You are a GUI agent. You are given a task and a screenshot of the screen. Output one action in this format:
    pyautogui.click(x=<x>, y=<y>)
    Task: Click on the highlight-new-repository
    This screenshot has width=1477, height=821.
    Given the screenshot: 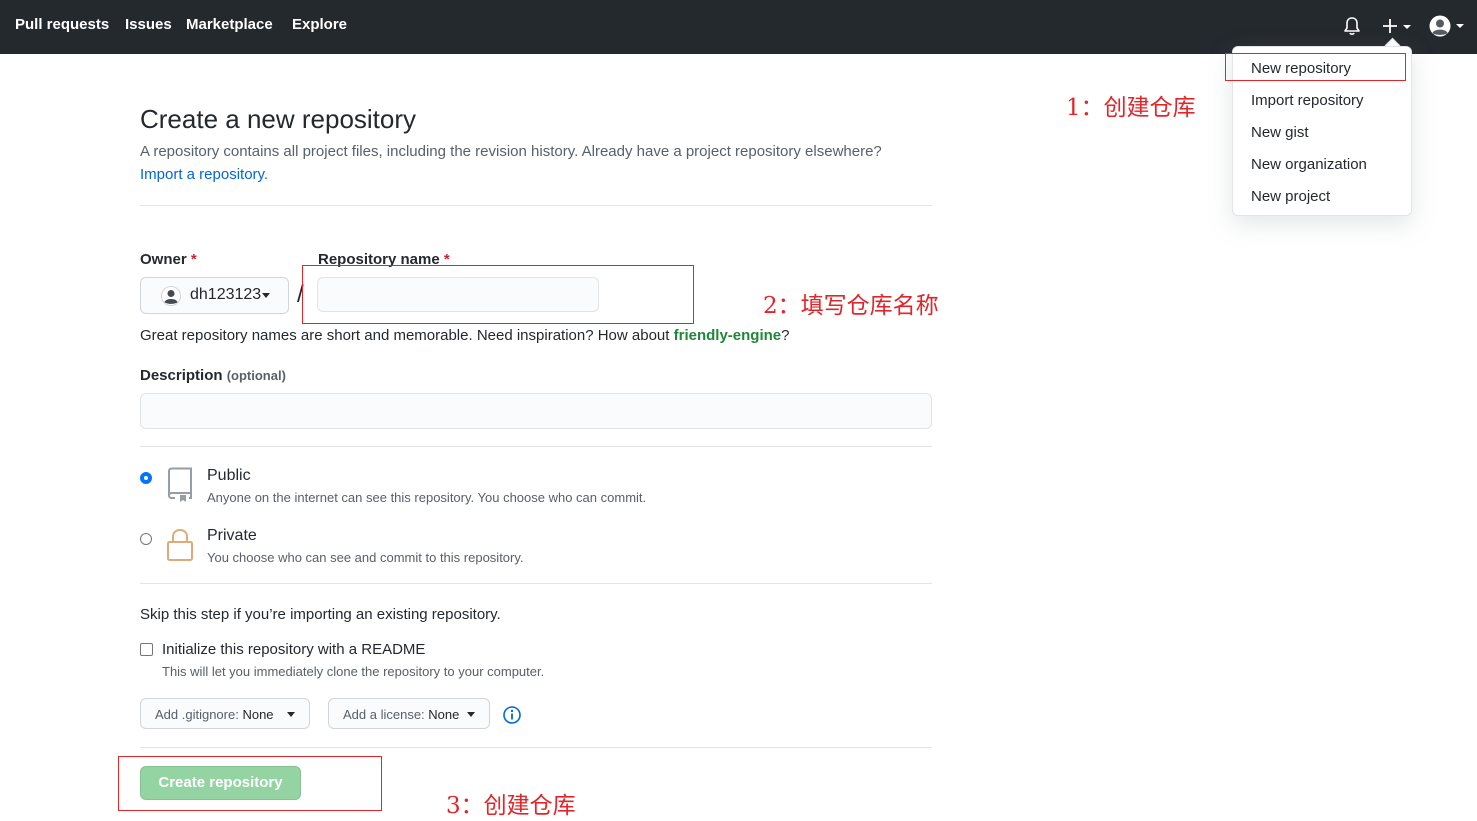 What is the action you would take?
    pyautogui.click(x=1315, y=67)
    